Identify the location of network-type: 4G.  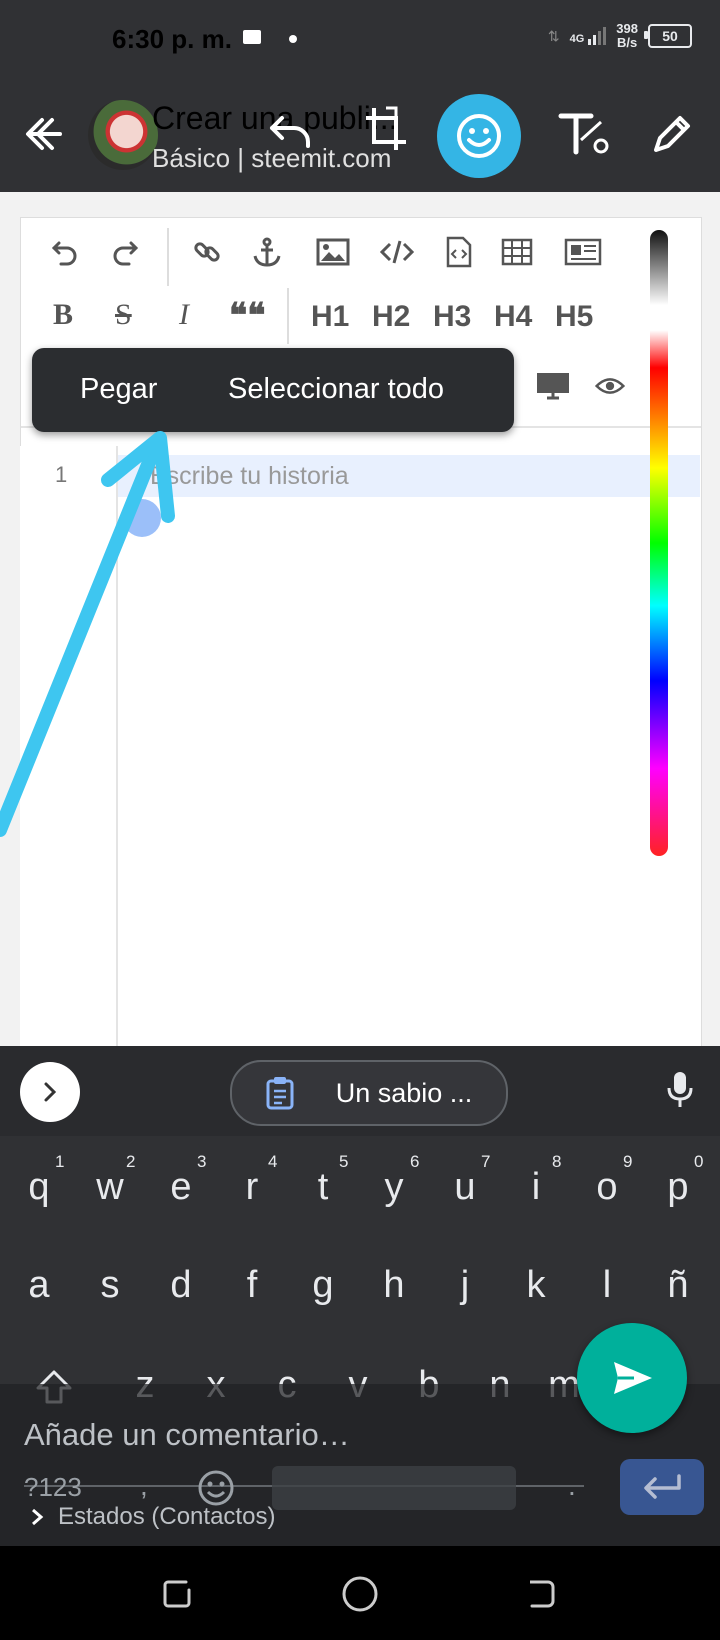
(577, 39).